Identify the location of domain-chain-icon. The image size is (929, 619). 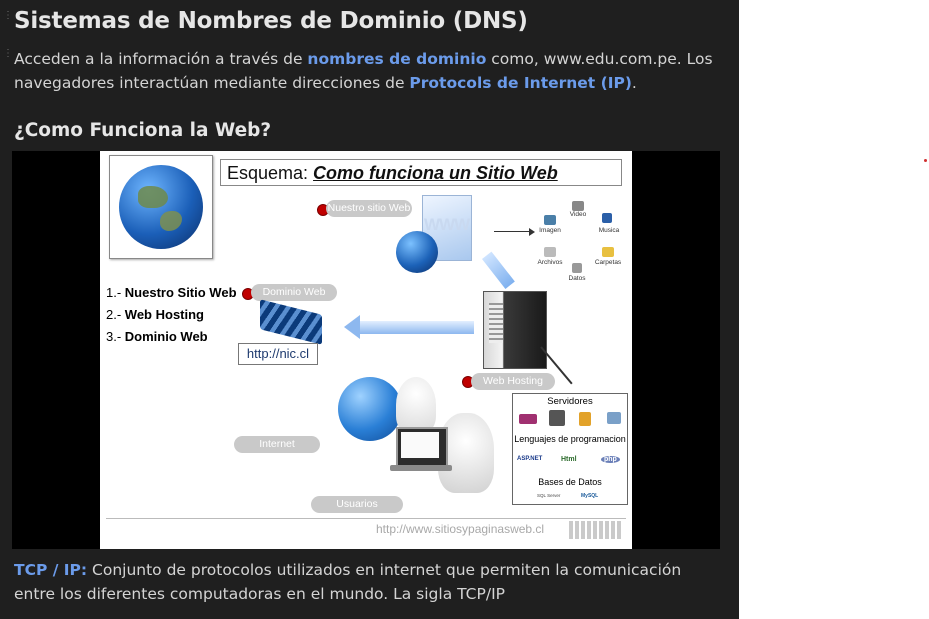
(291, 322).